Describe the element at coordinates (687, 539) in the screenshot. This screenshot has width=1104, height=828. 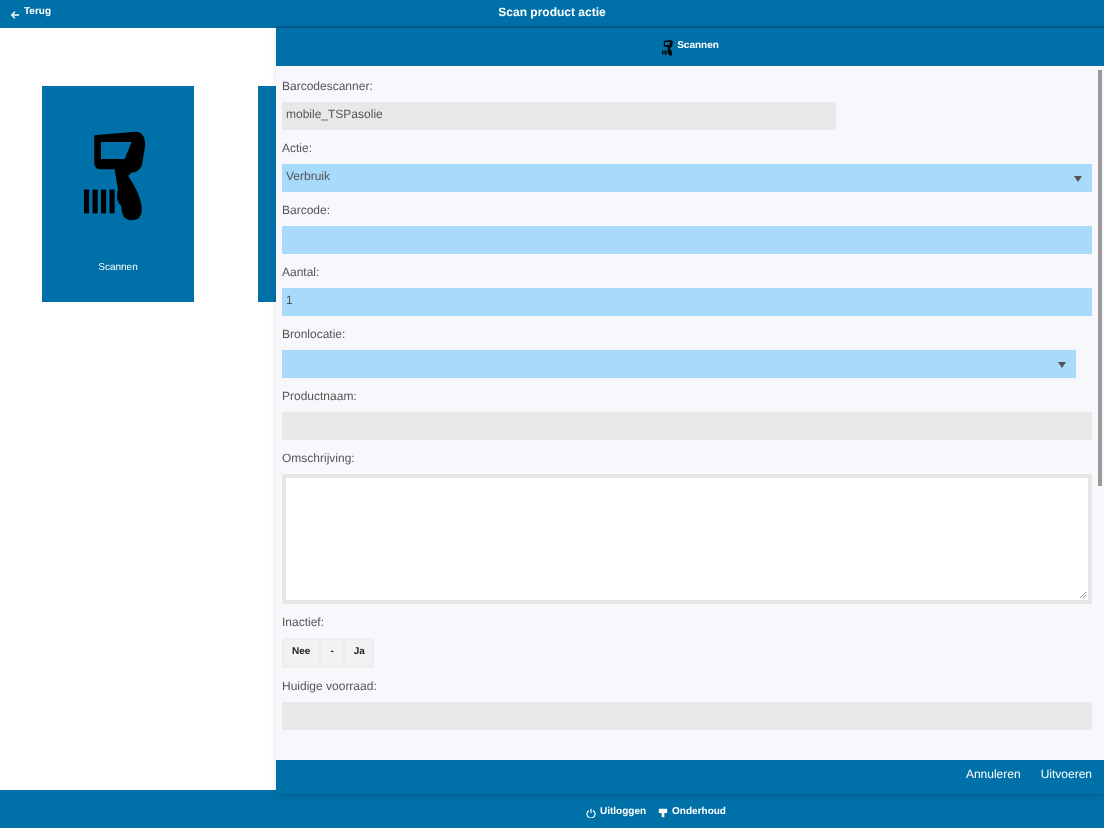
I see `textarea-field` at that location.